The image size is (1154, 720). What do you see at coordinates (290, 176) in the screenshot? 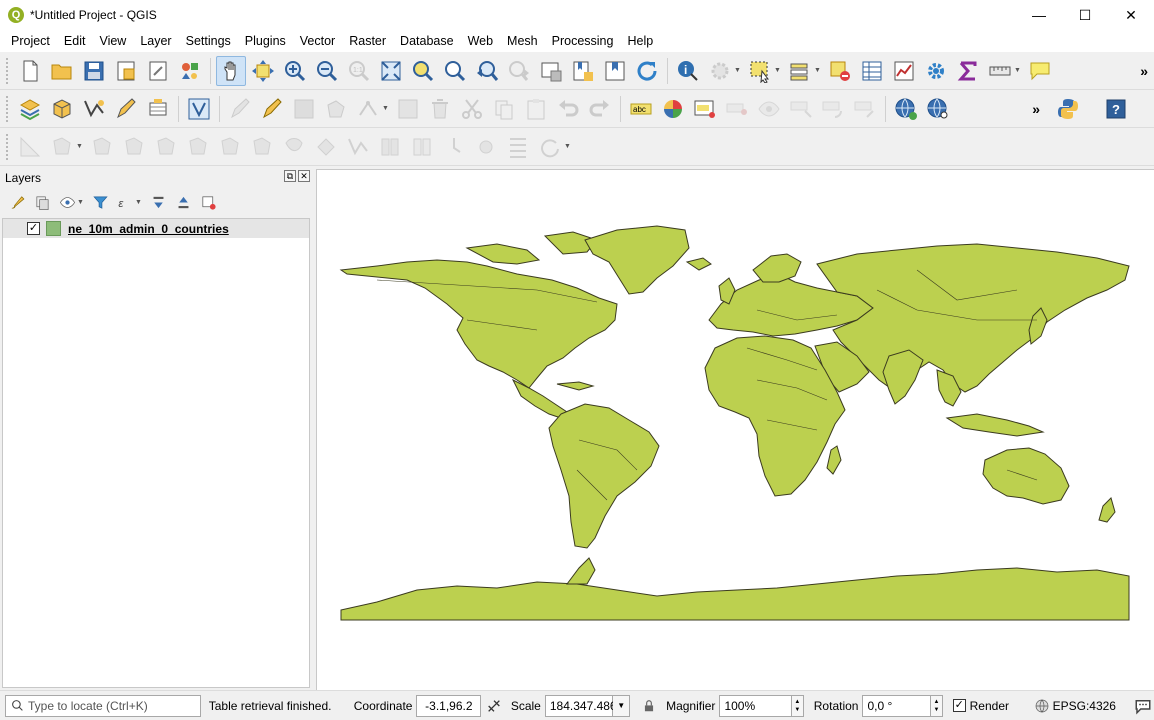
I see `float-panel-button: ⧉` at bounding box center [290, 176].